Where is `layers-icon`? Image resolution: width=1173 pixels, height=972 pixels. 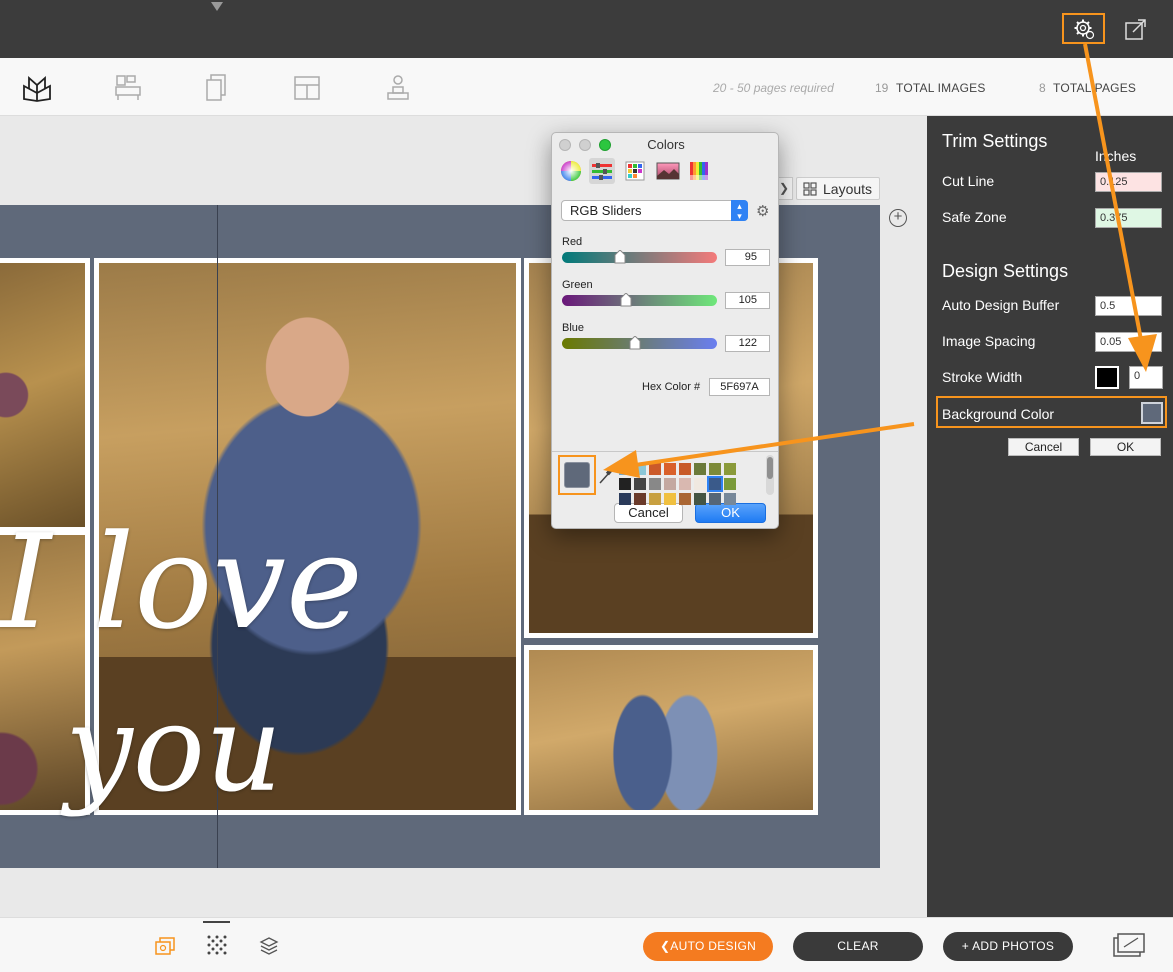
layers-icon is located at coordinates (269, 948).